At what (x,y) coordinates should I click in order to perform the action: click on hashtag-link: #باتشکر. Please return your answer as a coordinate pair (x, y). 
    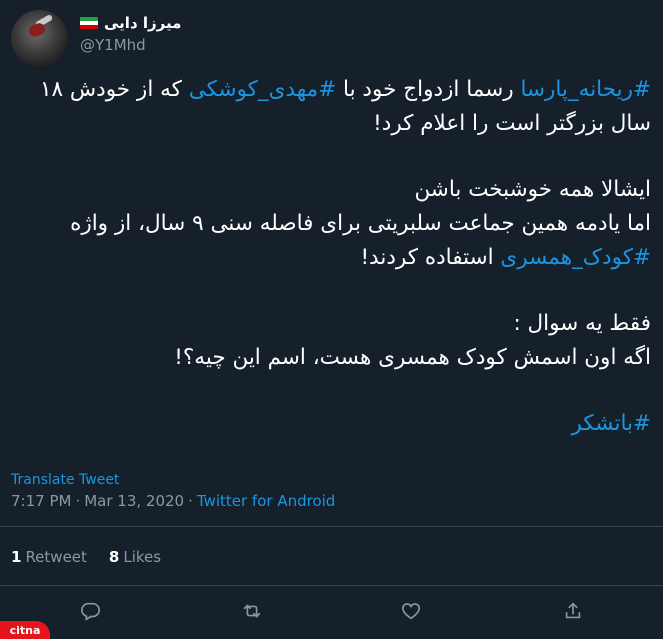
    Looking at the image, I should click on (611, 423).